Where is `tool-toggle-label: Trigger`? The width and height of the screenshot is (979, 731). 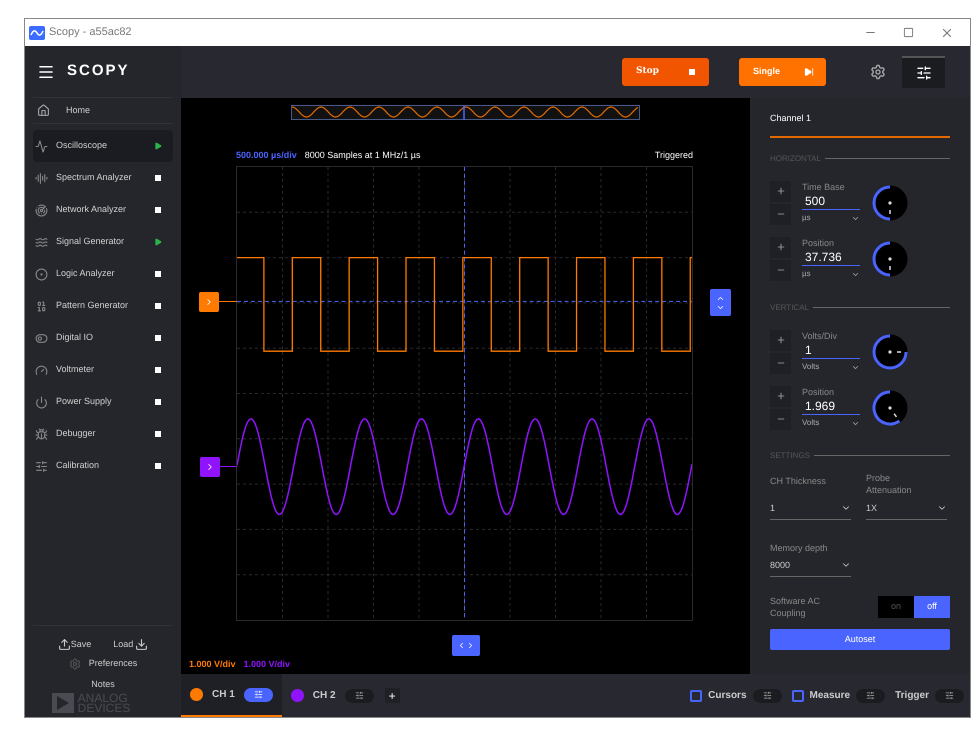 tool-toggle-label: Trigger is located at coordinates (912, 695).